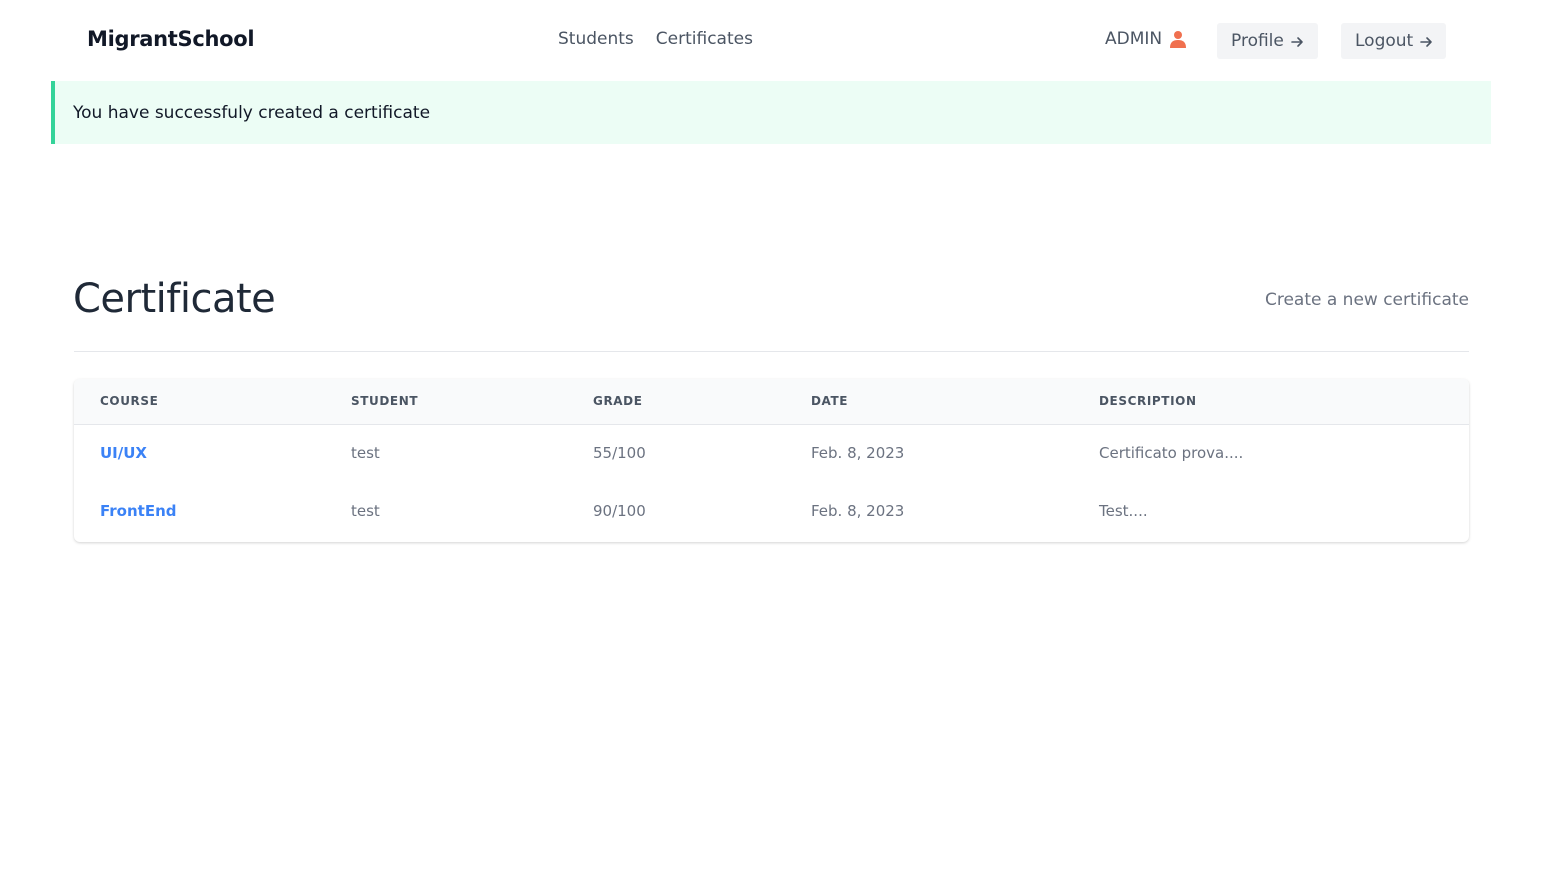  I want to click on cell-grade: 55/100, so click(619, 452).